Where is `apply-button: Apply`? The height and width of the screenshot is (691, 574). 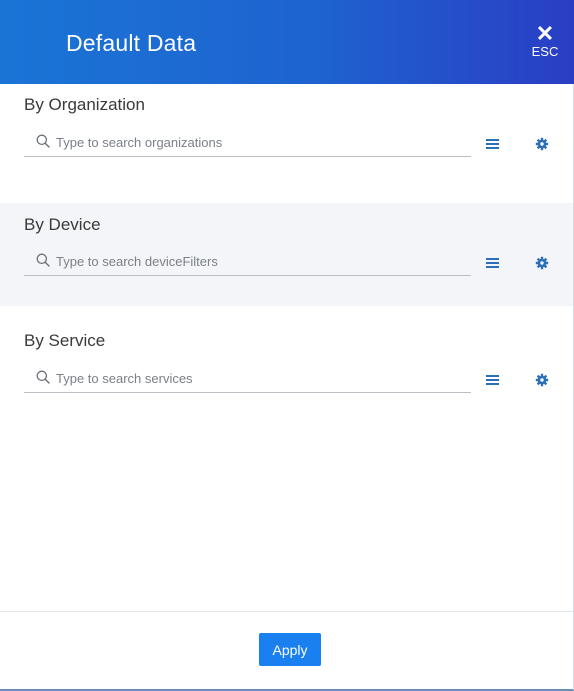
apply-button: Apply is located at coordinates (290, 649).